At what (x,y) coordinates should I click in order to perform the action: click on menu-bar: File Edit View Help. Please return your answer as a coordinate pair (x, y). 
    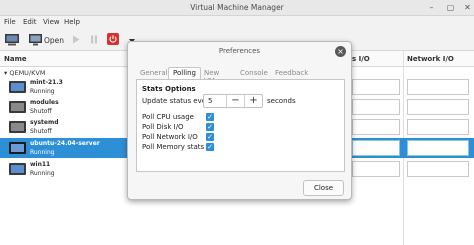
    Looking at the image, I should click on (237, 22).